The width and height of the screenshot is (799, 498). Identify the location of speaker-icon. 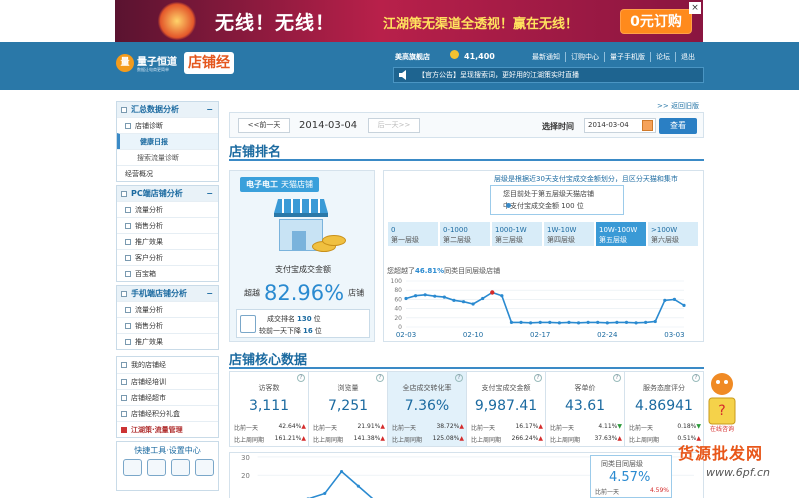
(402, 75).